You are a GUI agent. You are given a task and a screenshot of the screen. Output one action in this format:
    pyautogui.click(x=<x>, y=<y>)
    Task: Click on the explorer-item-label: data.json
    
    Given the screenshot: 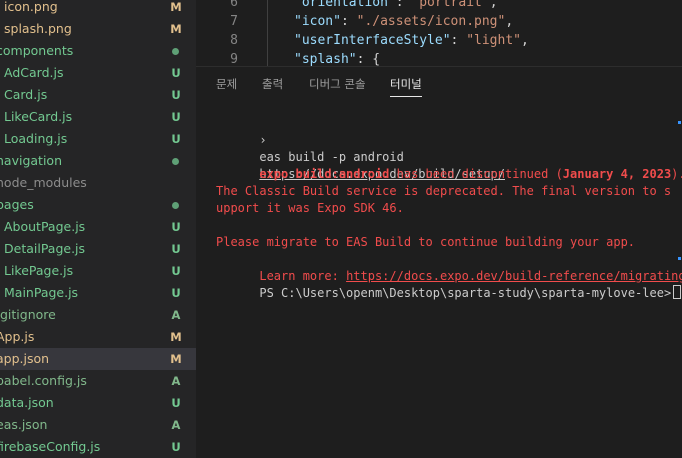 What is the action you would take?
    pyautogui.click(x=27, y=402)
    